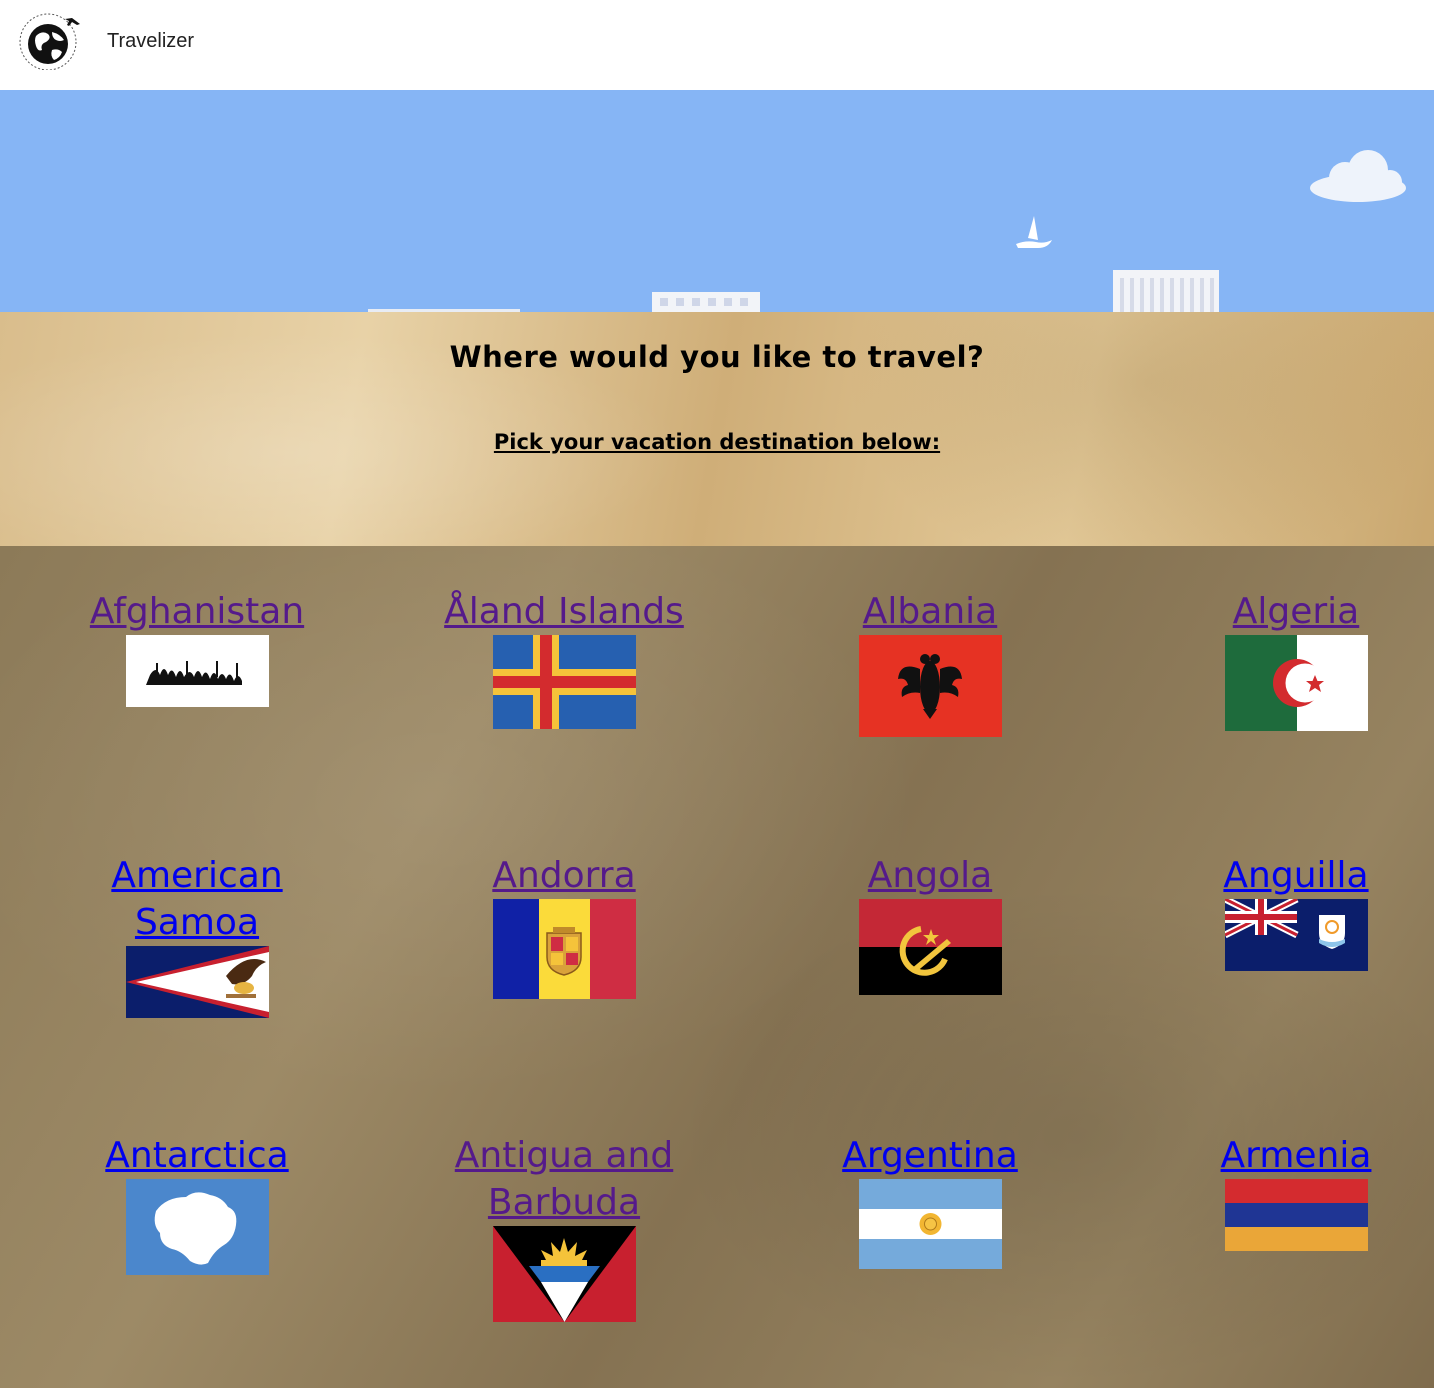  I want to click on antarctica-flag-icon, so click(197, 1227).